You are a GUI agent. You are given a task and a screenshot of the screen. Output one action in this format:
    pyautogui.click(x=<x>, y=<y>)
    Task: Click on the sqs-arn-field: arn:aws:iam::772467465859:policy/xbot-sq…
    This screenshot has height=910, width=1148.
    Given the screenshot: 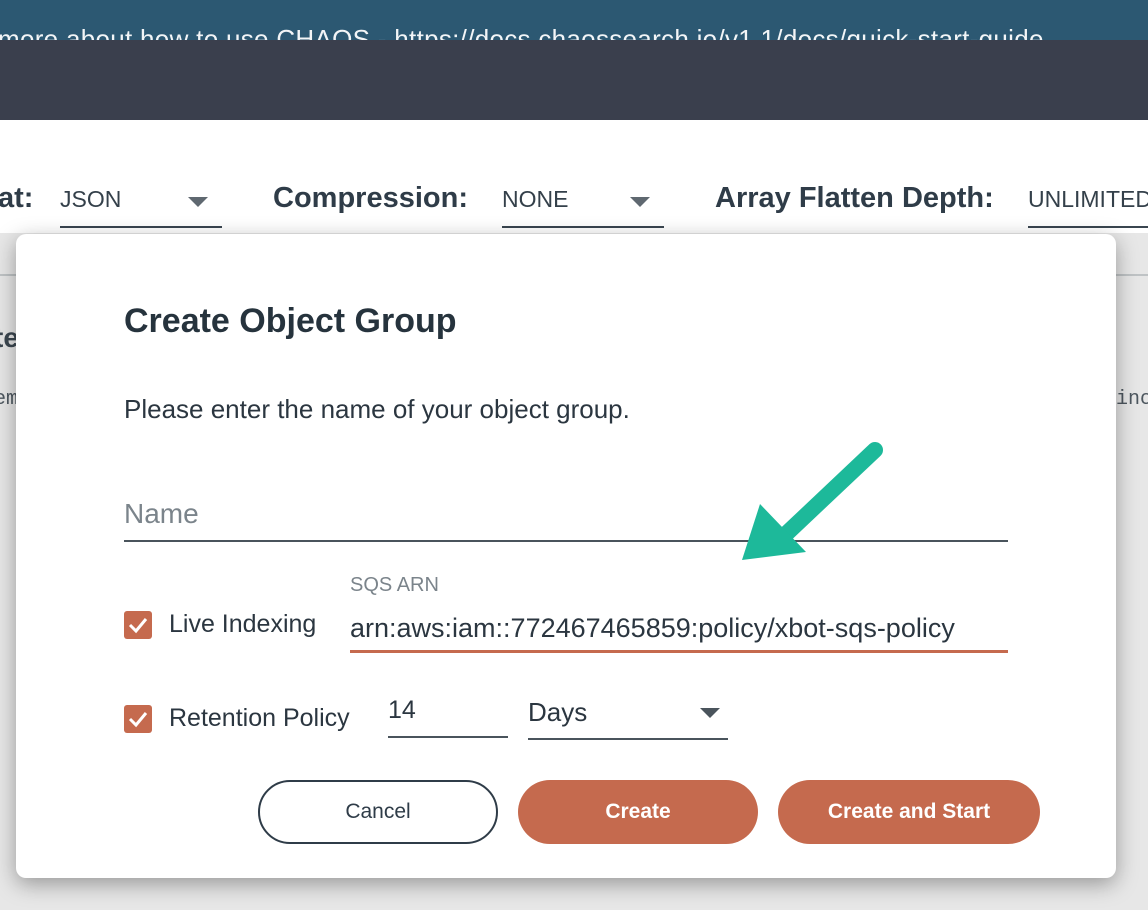 What is the action you would take?
    pyautogui.click(x=679, y=629)
    